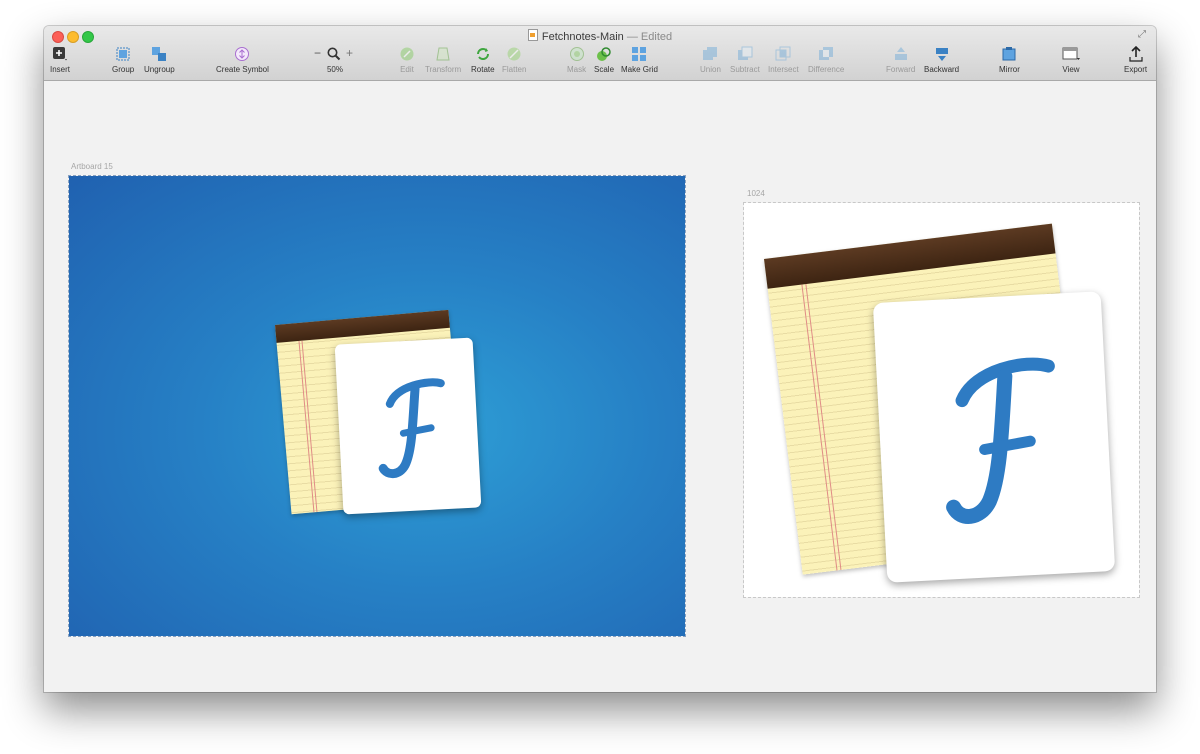  I want to click on artboard-1-label: Artboard 15, so click(92, 166).